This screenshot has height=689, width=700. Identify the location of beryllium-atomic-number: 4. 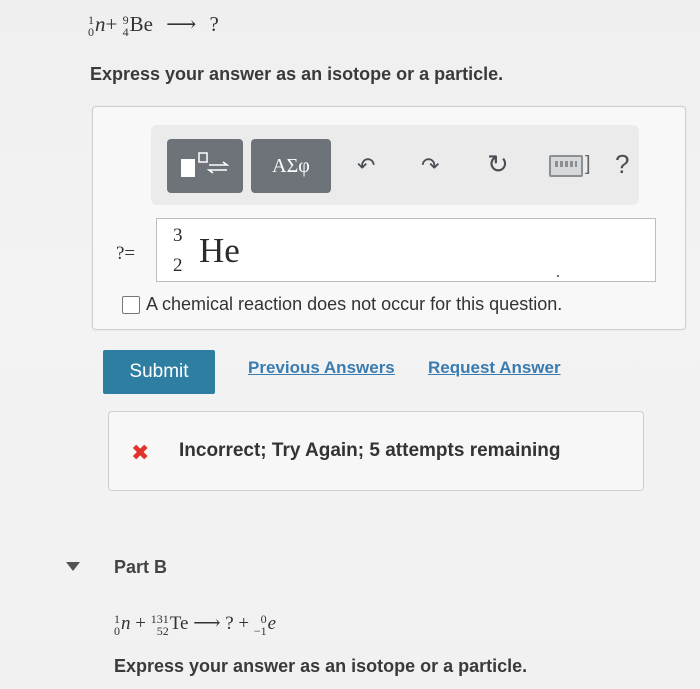
(125, 32).